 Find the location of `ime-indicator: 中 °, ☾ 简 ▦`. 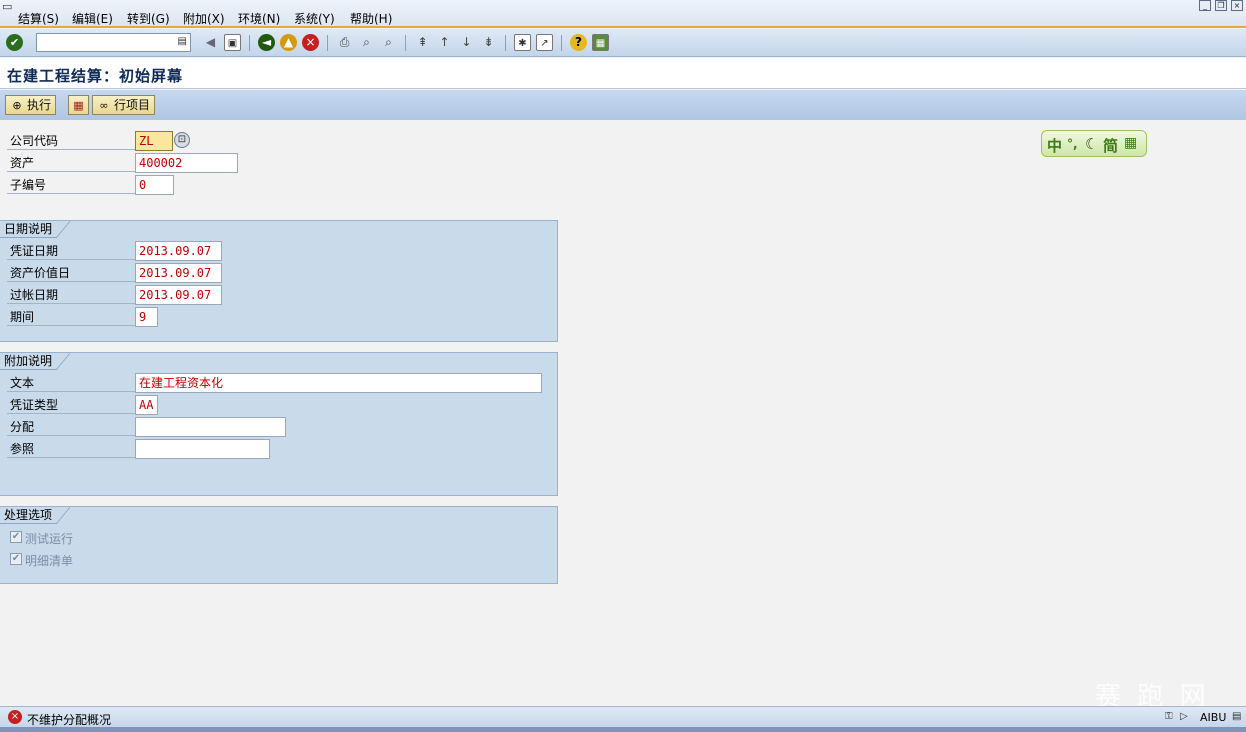

ime-indicator: 中 °, ☾ 简 ▦ is located at coordinates (1094, 143).